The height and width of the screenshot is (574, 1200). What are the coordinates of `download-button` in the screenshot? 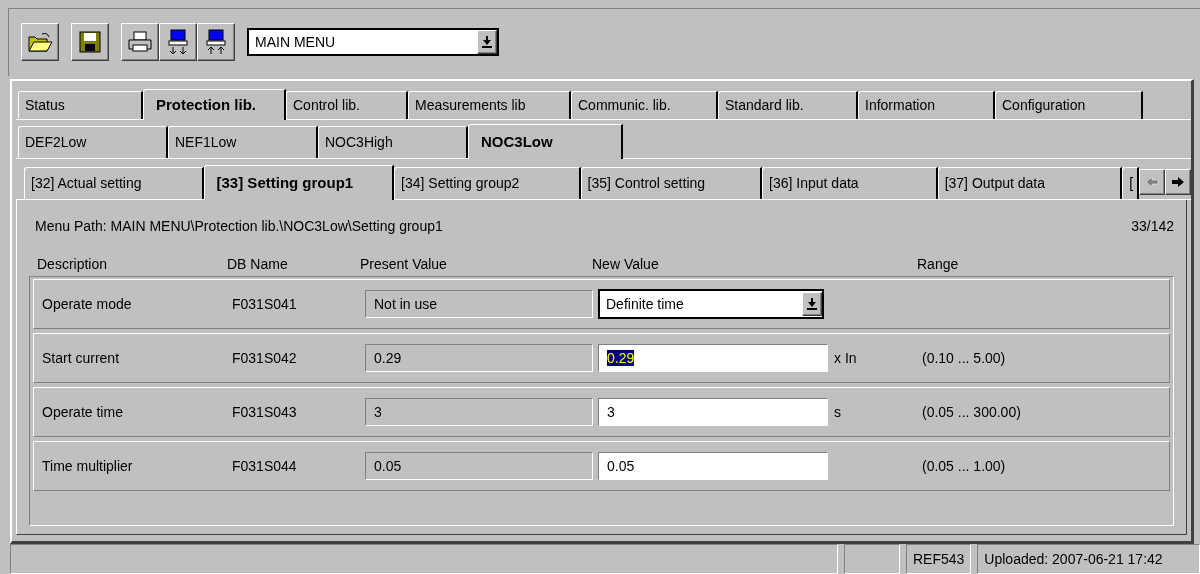 It's located at (178, 42).